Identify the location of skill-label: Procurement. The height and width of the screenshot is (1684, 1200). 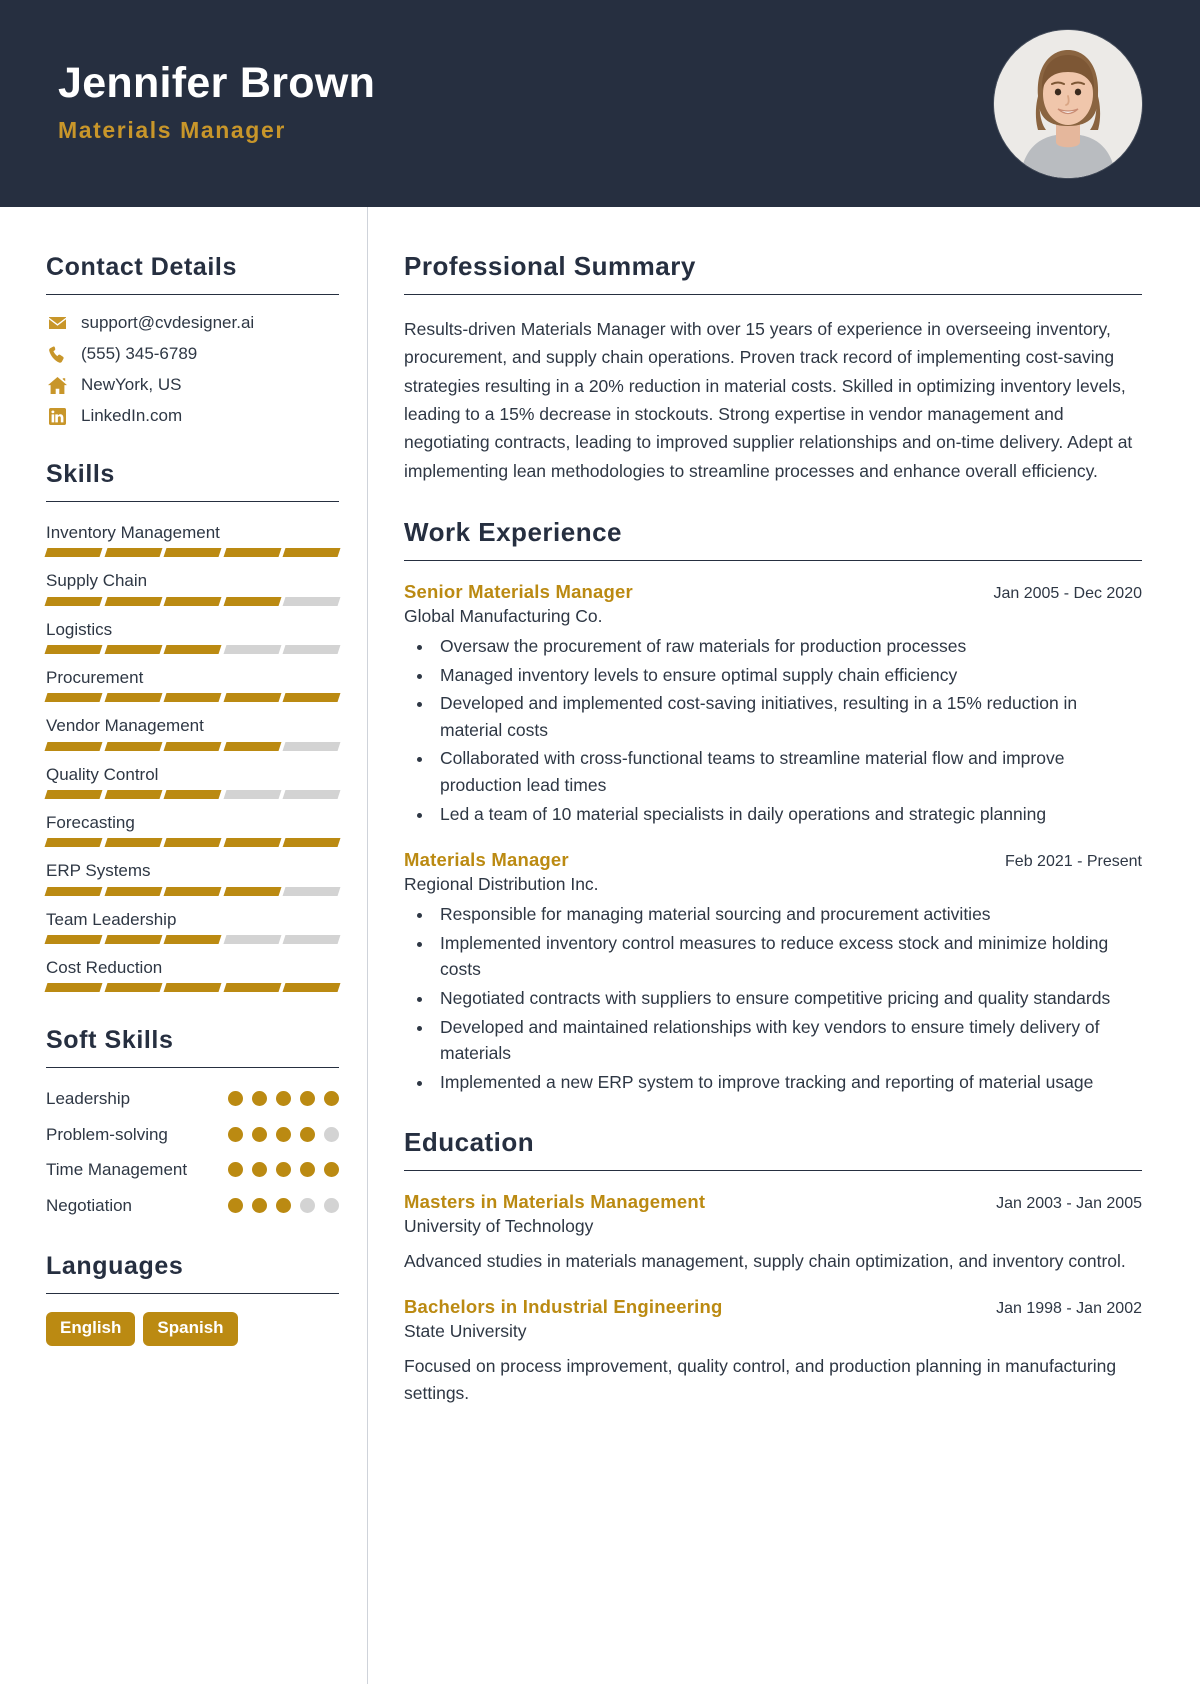
(95, 678).